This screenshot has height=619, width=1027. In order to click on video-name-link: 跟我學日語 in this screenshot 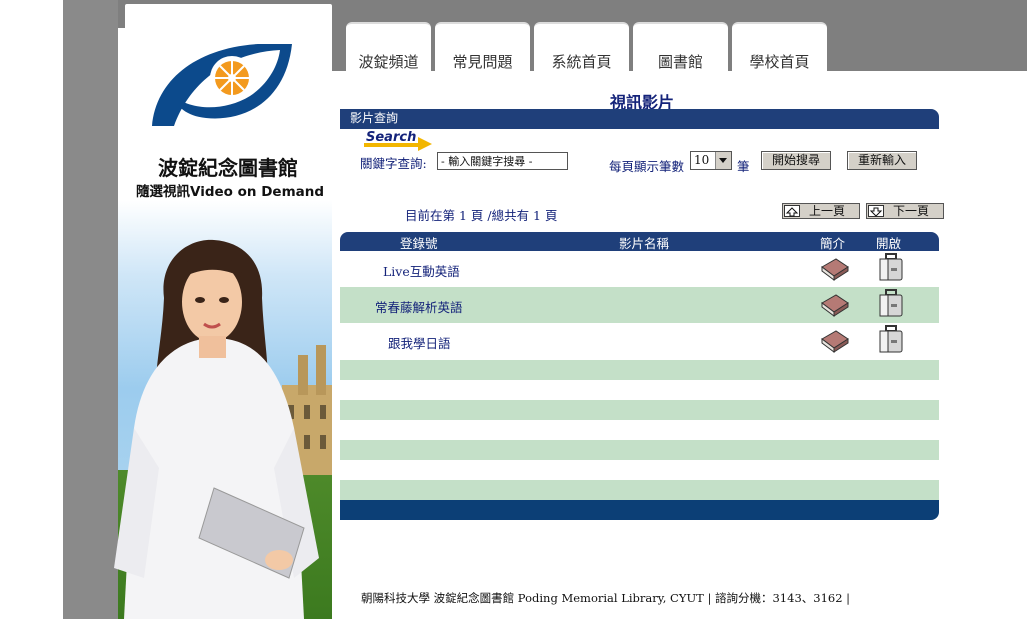, I will do `click(419, 342)`.